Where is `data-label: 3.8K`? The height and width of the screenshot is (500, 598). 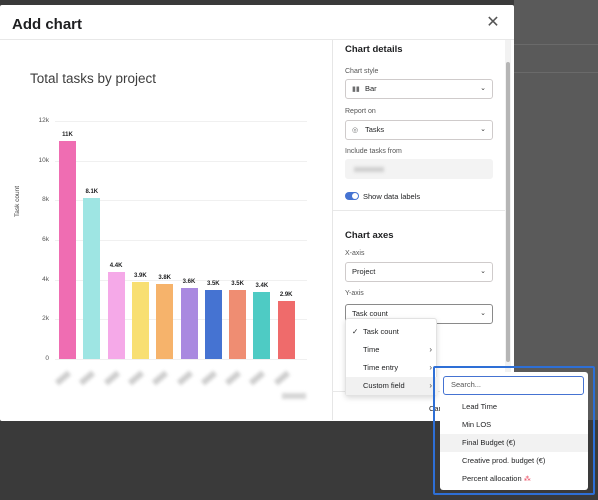 data-label: 3.8K is located at coordinates (165, 277).